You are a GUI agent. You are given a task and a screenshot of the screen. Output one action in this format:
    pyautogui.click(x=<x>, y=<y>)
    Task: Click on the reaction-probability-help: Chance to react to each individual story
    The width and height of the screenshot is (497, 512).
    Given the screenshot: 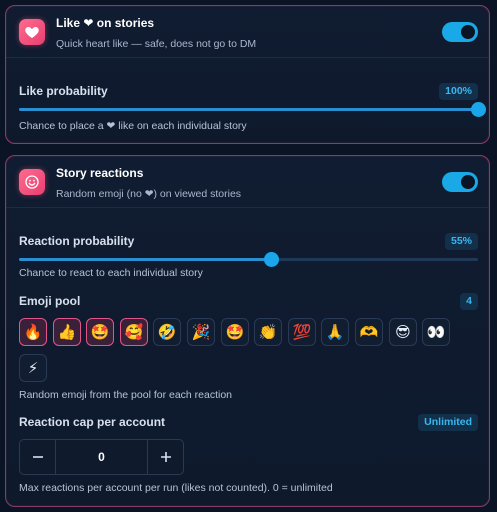 What is the action you would take?
    pyautogui.click(x=111, y=273)
    